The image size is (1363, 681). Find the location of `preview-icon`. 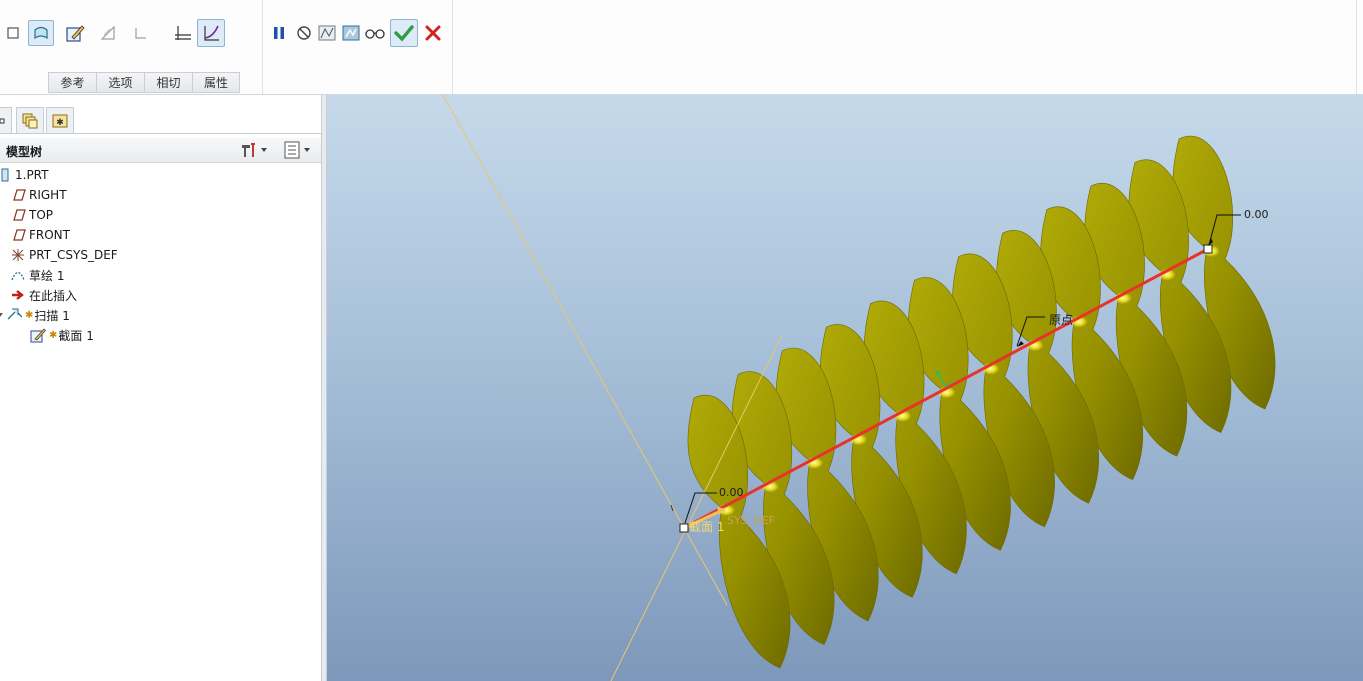

preview-icon is located at coordinates (327, 33).